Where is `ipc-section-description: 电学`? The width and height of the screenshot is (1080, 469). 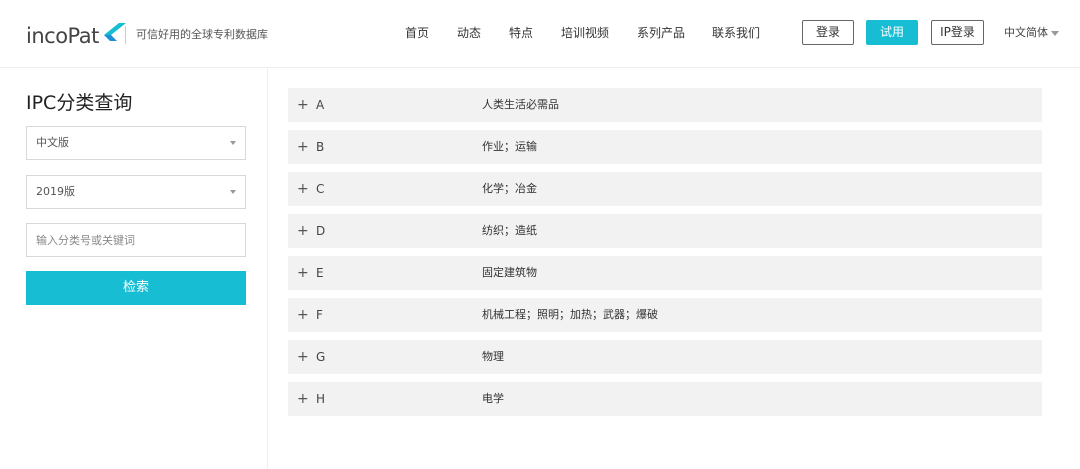
ipc-section-description: 电学 is located at coordinates (493, 398).